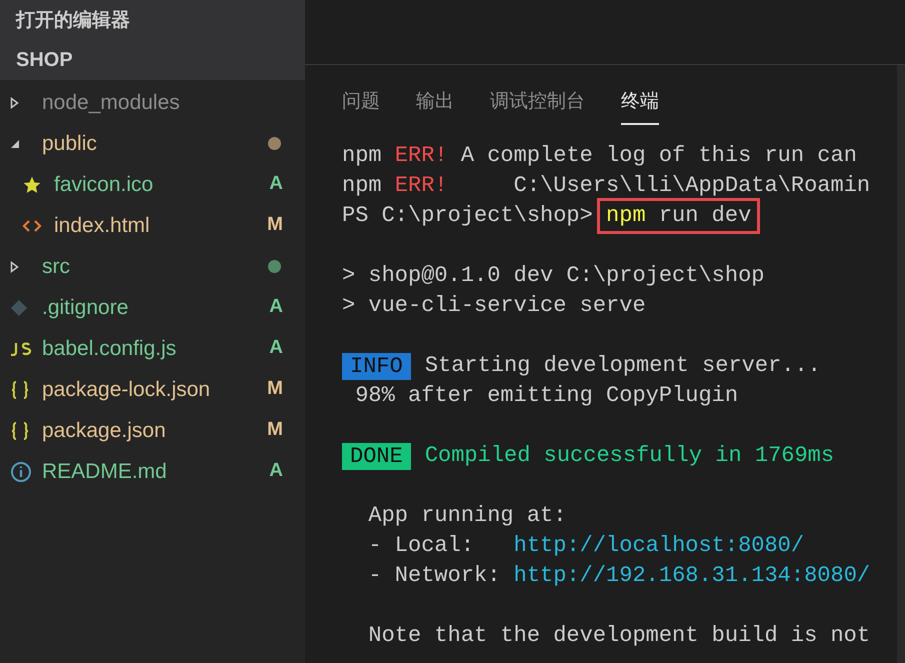 This screenshot has width=905, height=663. What do you see at coordinates (152, 307) in the screenshot?
I see `file-row: .gitignore A` at bounding box center [152, 307].